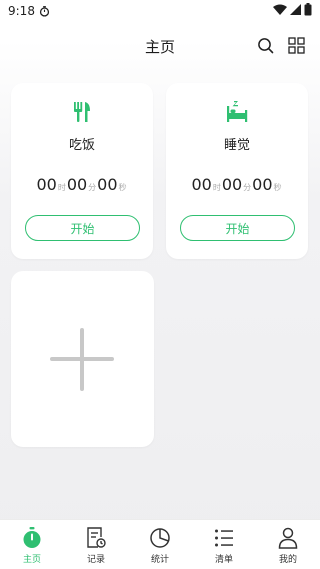  I want to click on tab-label: 统计, so click(159, 560).